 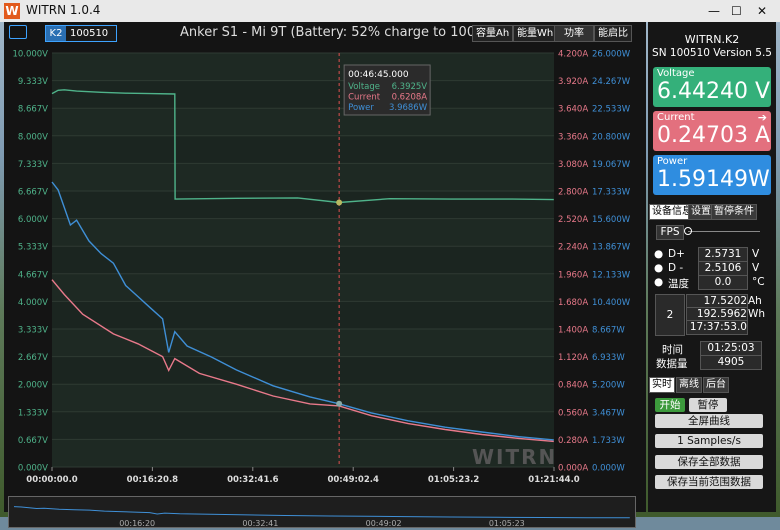 What do you see at coordinates (33, 331) in the screenshot?
I see `voltage-tick-label: 3.333V` at bounding box center [33, 331].